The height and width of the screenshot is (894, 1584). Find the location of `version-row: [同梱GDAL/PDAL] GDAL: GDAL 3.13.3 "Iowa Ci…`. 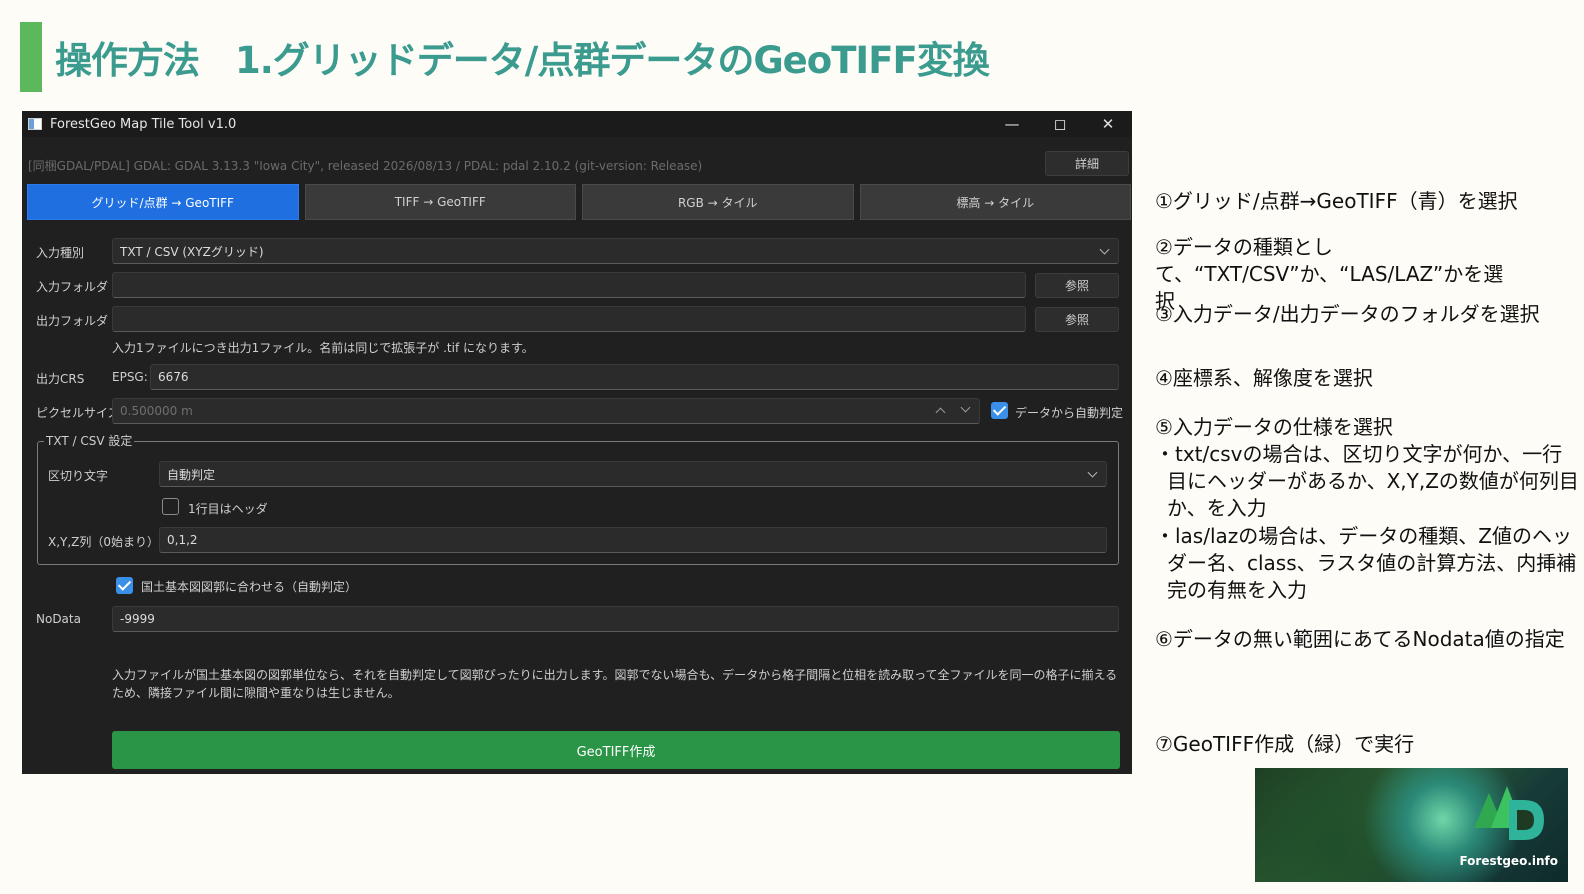

version-row: [同梱GDAL/PDAL] GDAL: GDAL 3.13.3 "Iowa Ci… is located at coordinates (577, 164).